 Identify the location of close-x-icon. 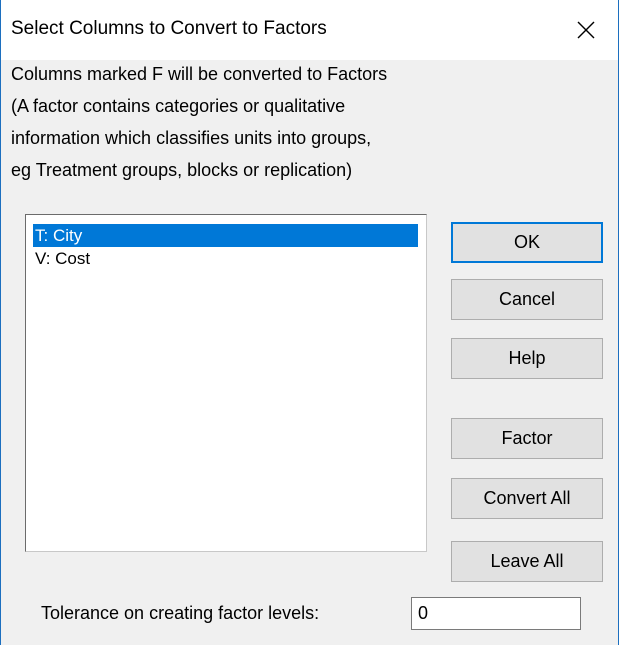
(586, 30).